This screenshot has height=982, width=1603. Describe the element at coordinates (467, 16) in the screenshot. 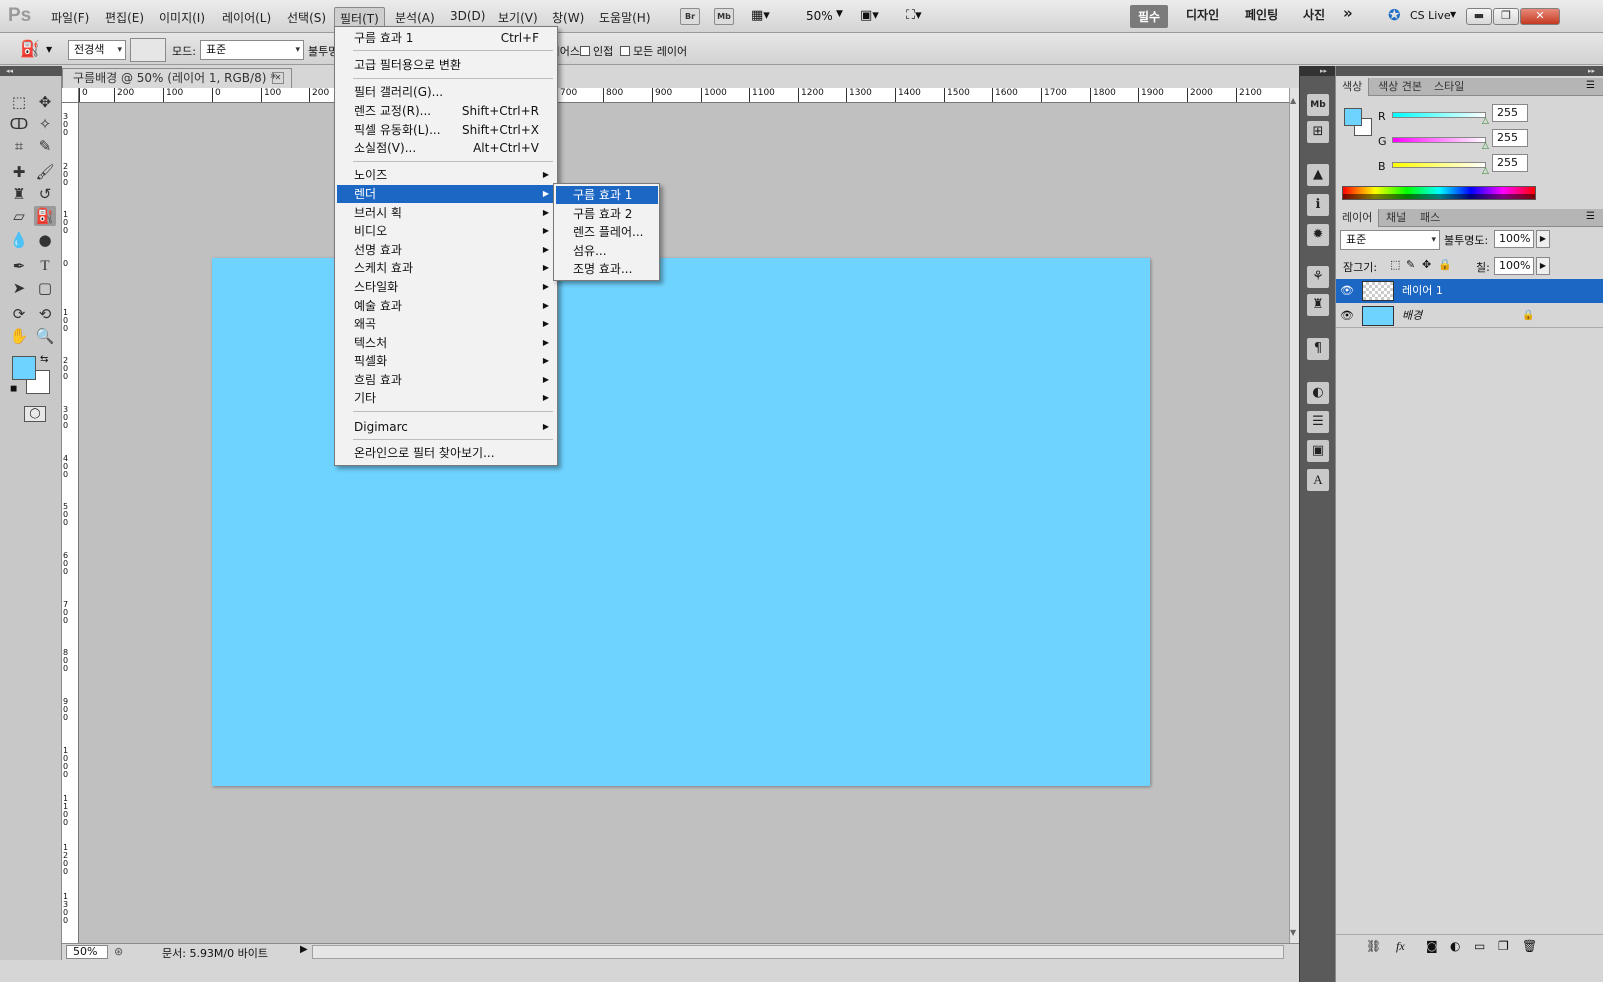

I see `menu-3d: 3D(D)` at that location.